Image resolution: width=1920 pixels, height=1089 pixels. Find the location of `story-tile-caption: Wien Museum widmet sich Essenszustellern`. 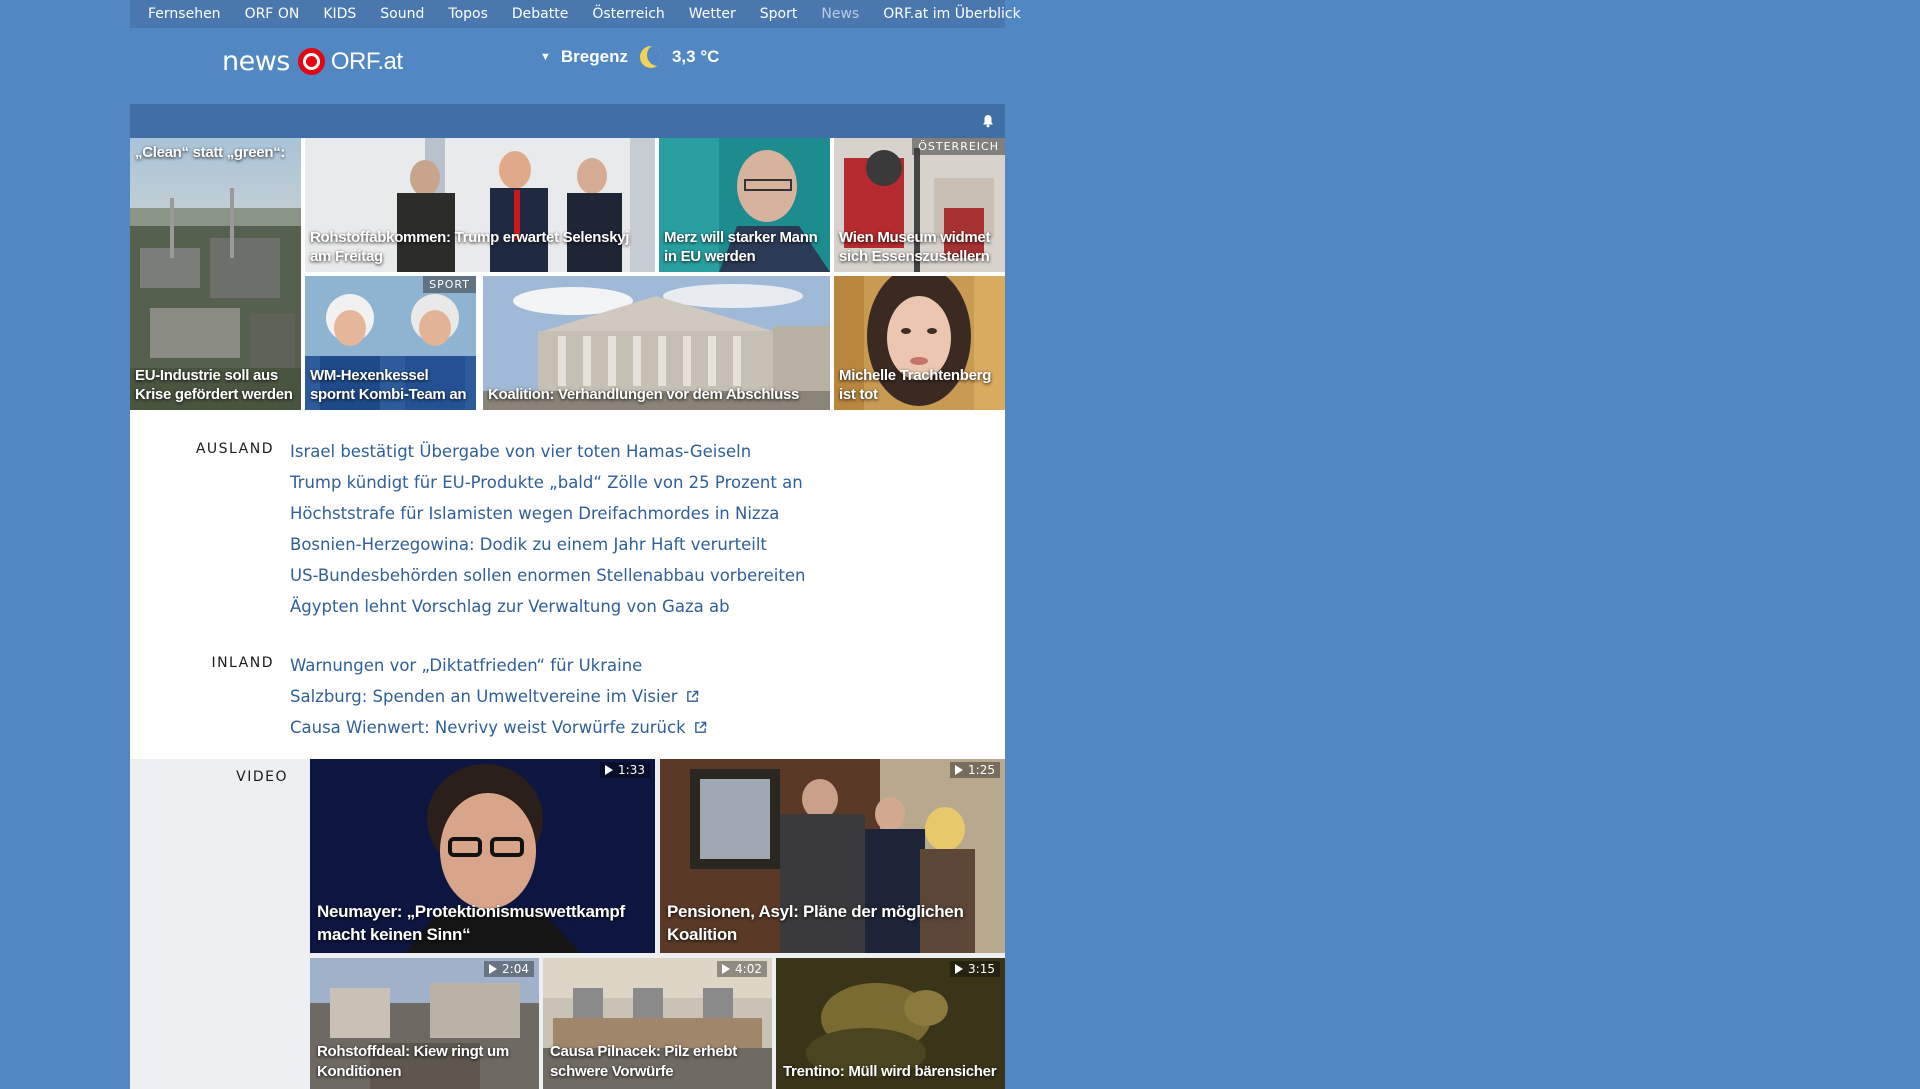

story-tile-caption: Wien Museum widmet sich Essenszustellern is located at coordinates (915, 247).